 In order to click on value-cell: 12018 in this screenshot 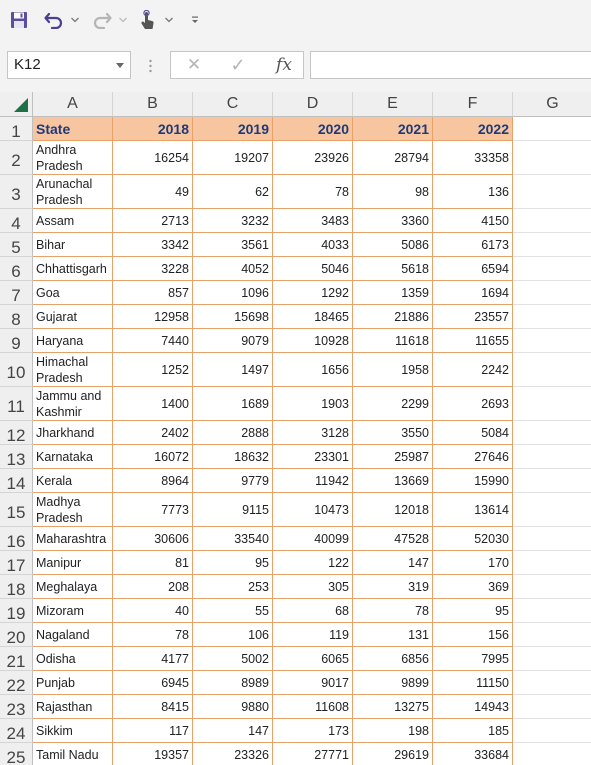, I will do `click(393, 510)`.